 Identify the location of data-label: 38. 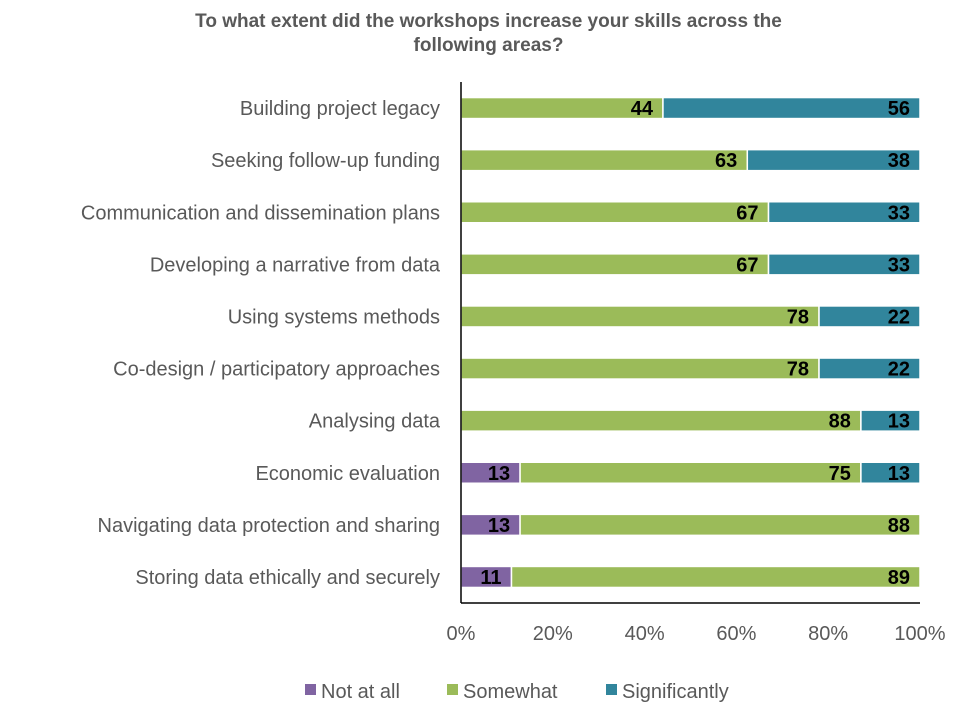
(899, 161).